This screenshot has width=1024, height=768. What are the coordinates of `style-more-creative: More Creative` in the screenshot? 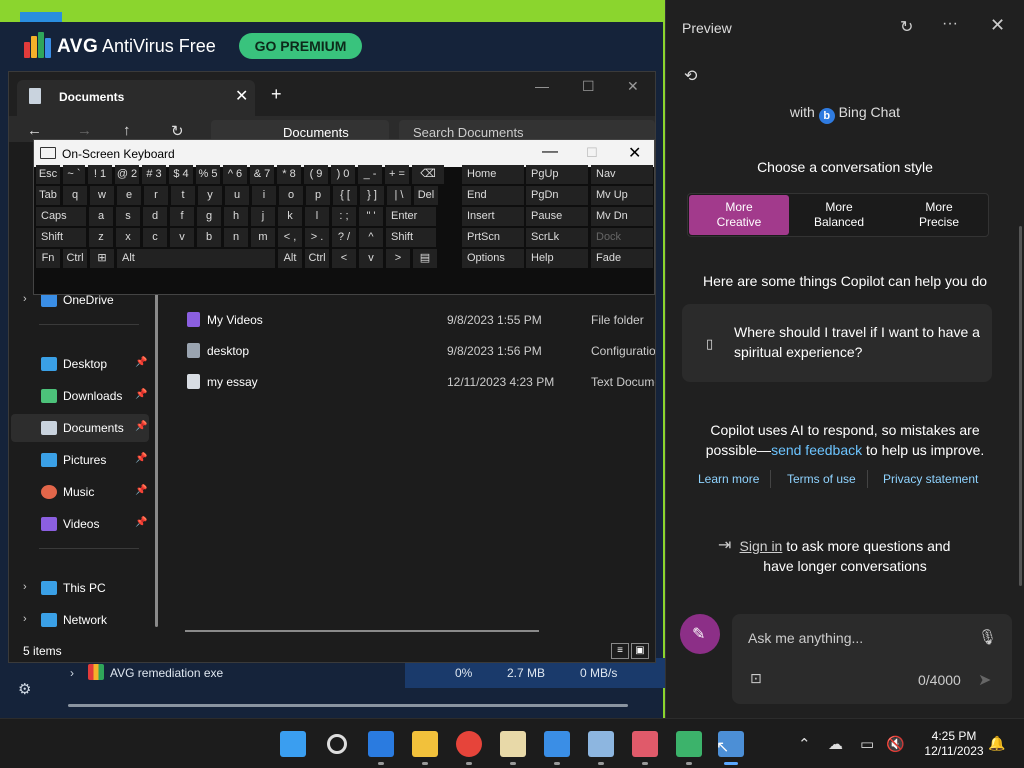 It's located at (739, 215).